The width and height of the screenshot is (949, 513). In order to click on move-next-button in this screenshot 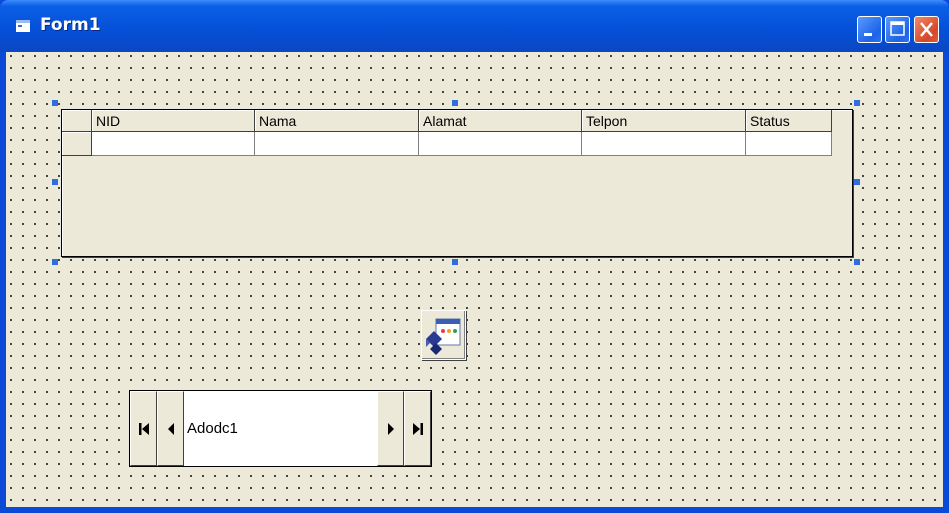, I will do `click(390, 428)`.